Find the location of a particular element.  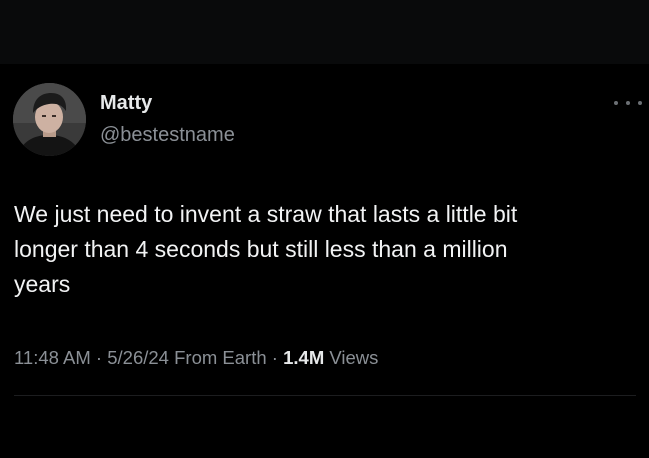

more-horizontal-icon is located at coordinates (628, 103).